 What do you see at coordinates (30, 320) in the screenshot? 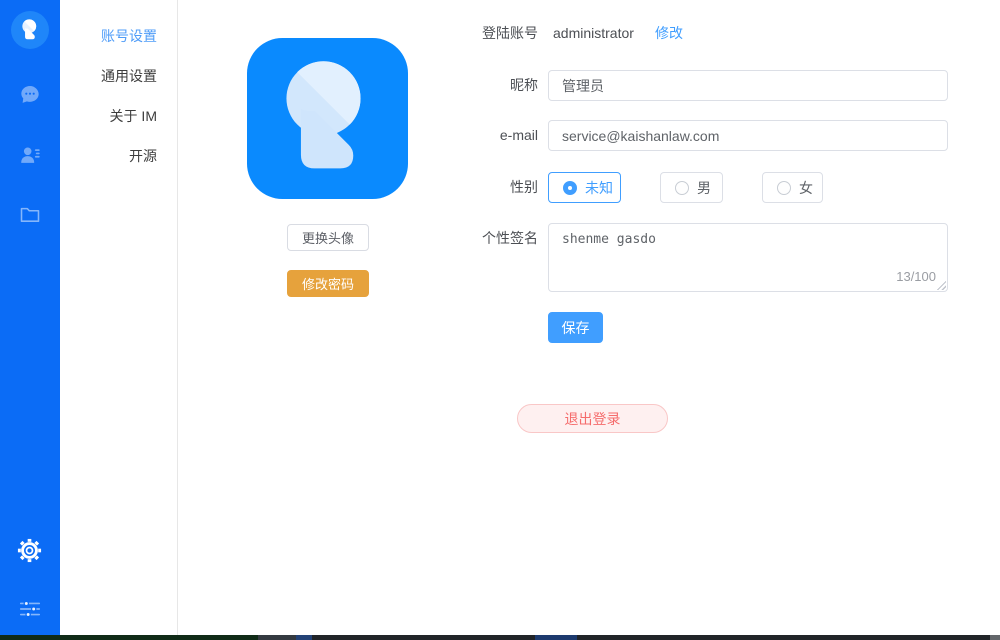
I see `app-rail` at bounding box center [30, 320].